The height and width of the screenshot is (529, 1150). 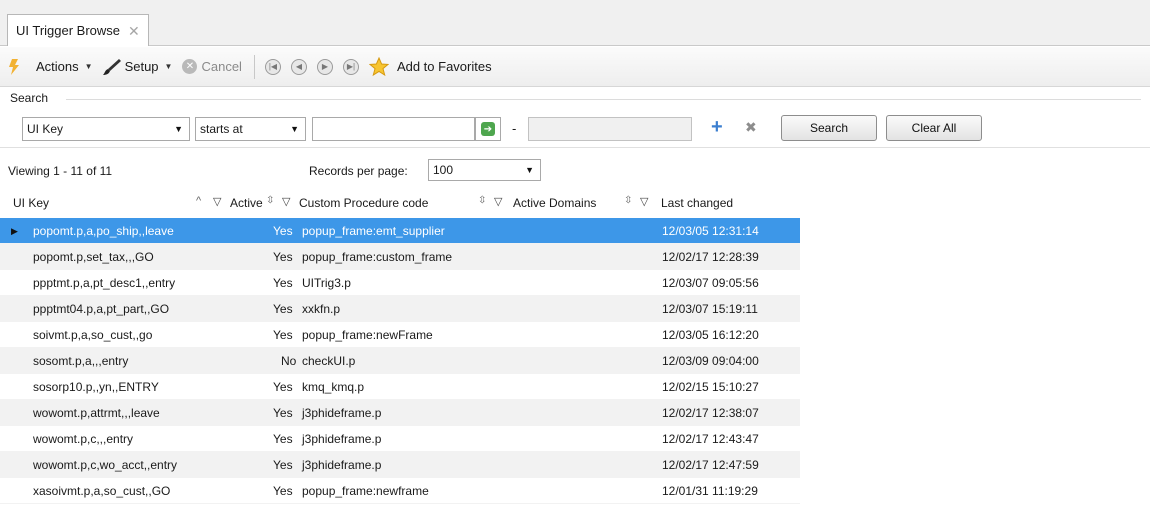 What do you see at coordinates (697, 203) in the screenshot?
I see `column-header-last-changed: Last changed` at bounding box center [697, 203].